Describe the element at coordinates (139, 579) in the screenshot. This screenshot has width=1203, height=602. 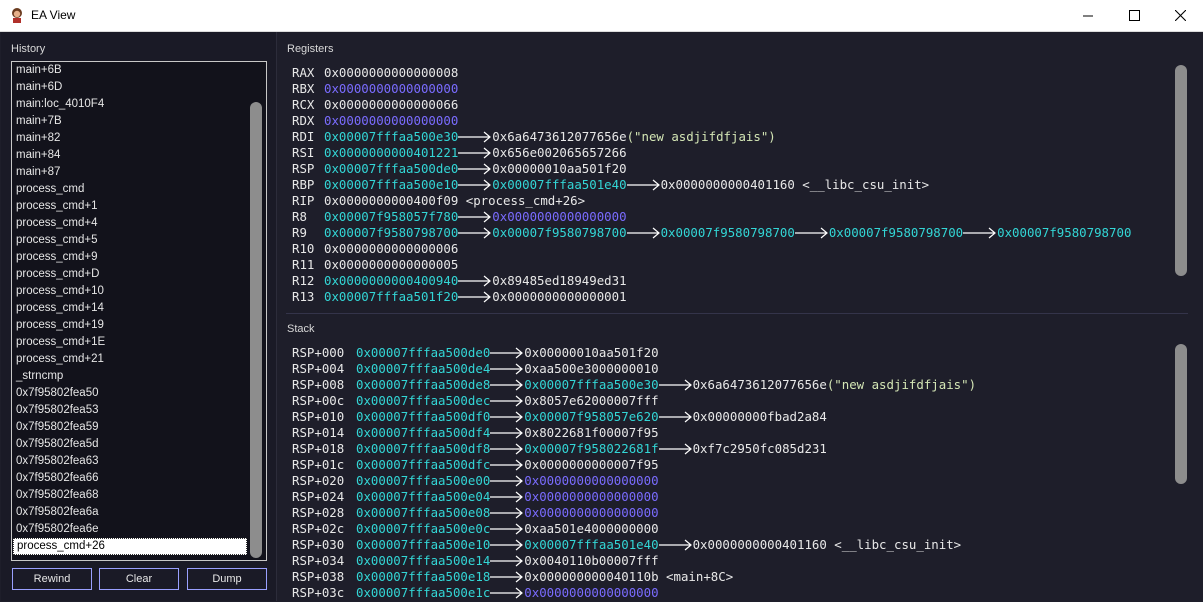
I see `clear-button: Clear` at that location.